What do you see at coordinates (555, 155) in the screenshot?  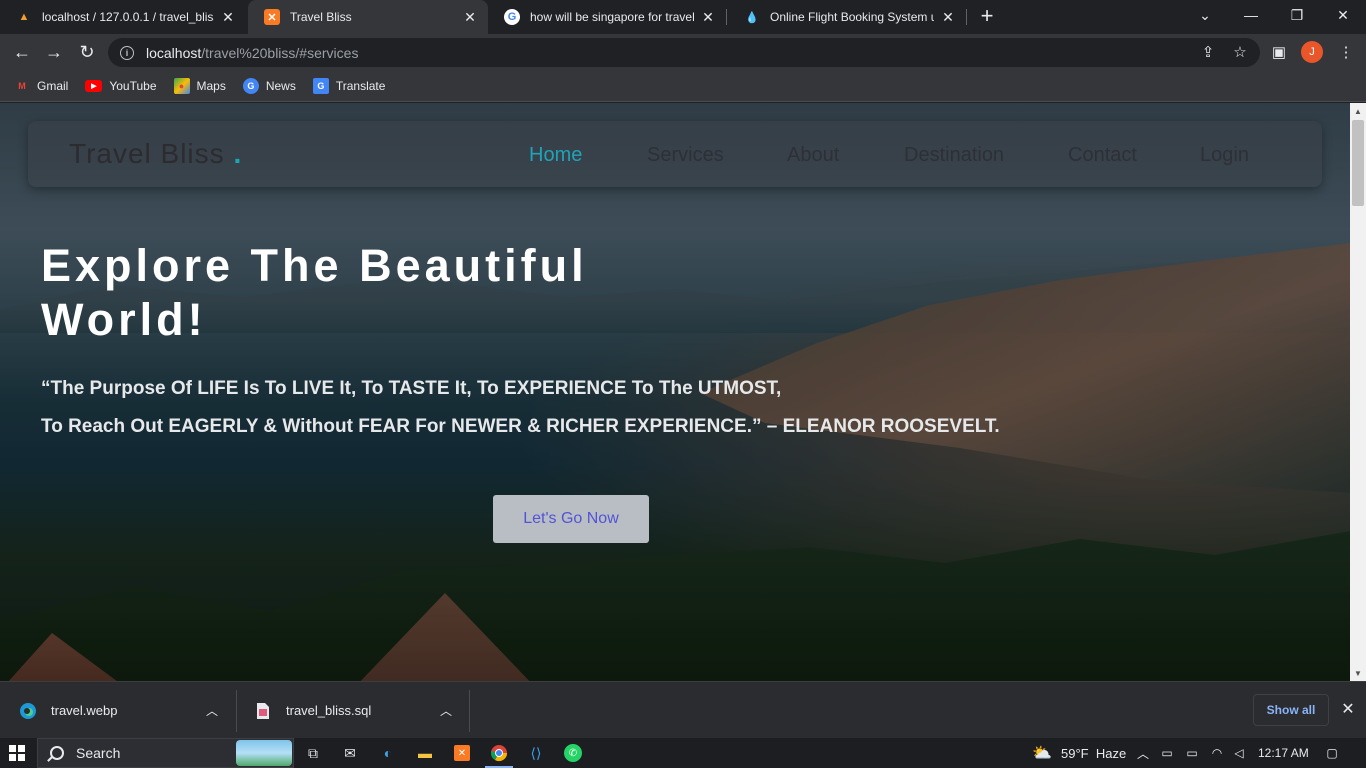 I see `nav-home: Home` at bounding box center [555, 155].